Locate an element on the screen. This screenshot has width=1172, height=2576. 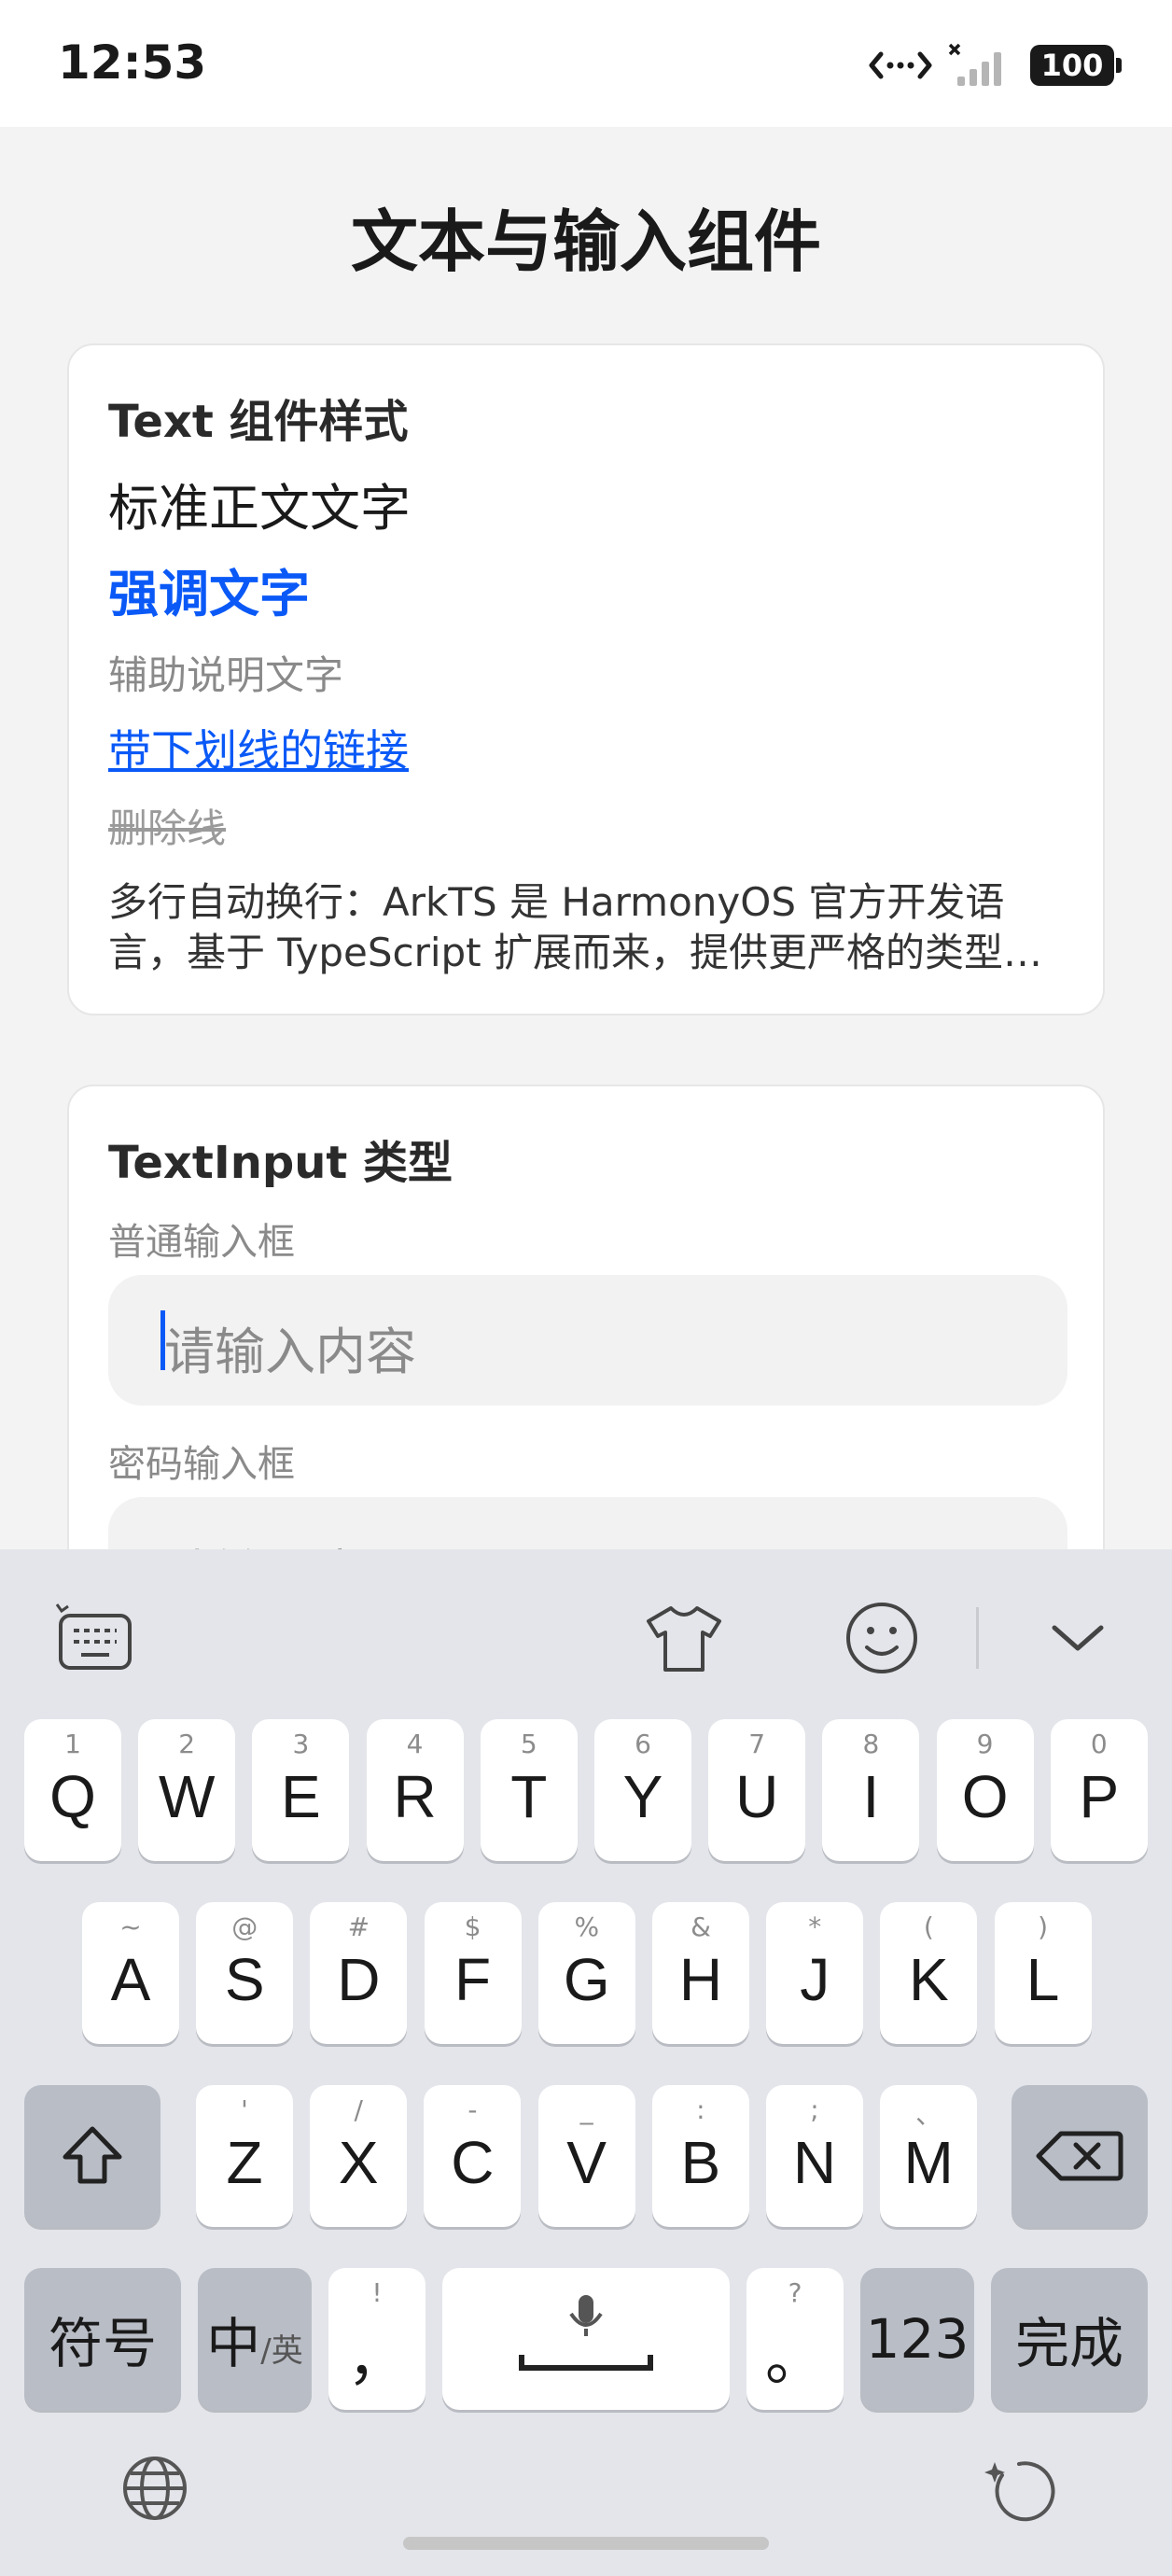
key-hint: 、 is located at coordinates (928, 2114).